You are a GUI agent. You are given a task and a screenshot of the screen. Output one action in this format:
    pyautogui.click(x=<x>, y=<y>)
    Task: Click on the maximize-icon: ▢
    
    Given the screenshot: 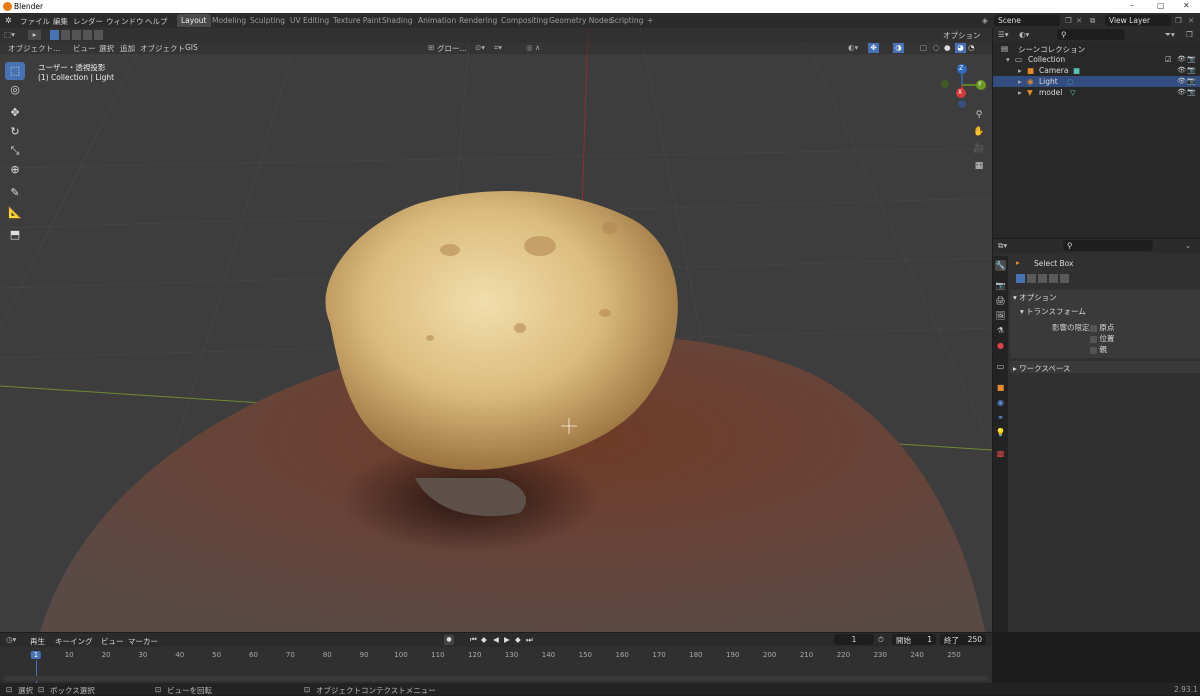 What is the action you would take?
    pyautogui.click(x=1161, y=5)
    